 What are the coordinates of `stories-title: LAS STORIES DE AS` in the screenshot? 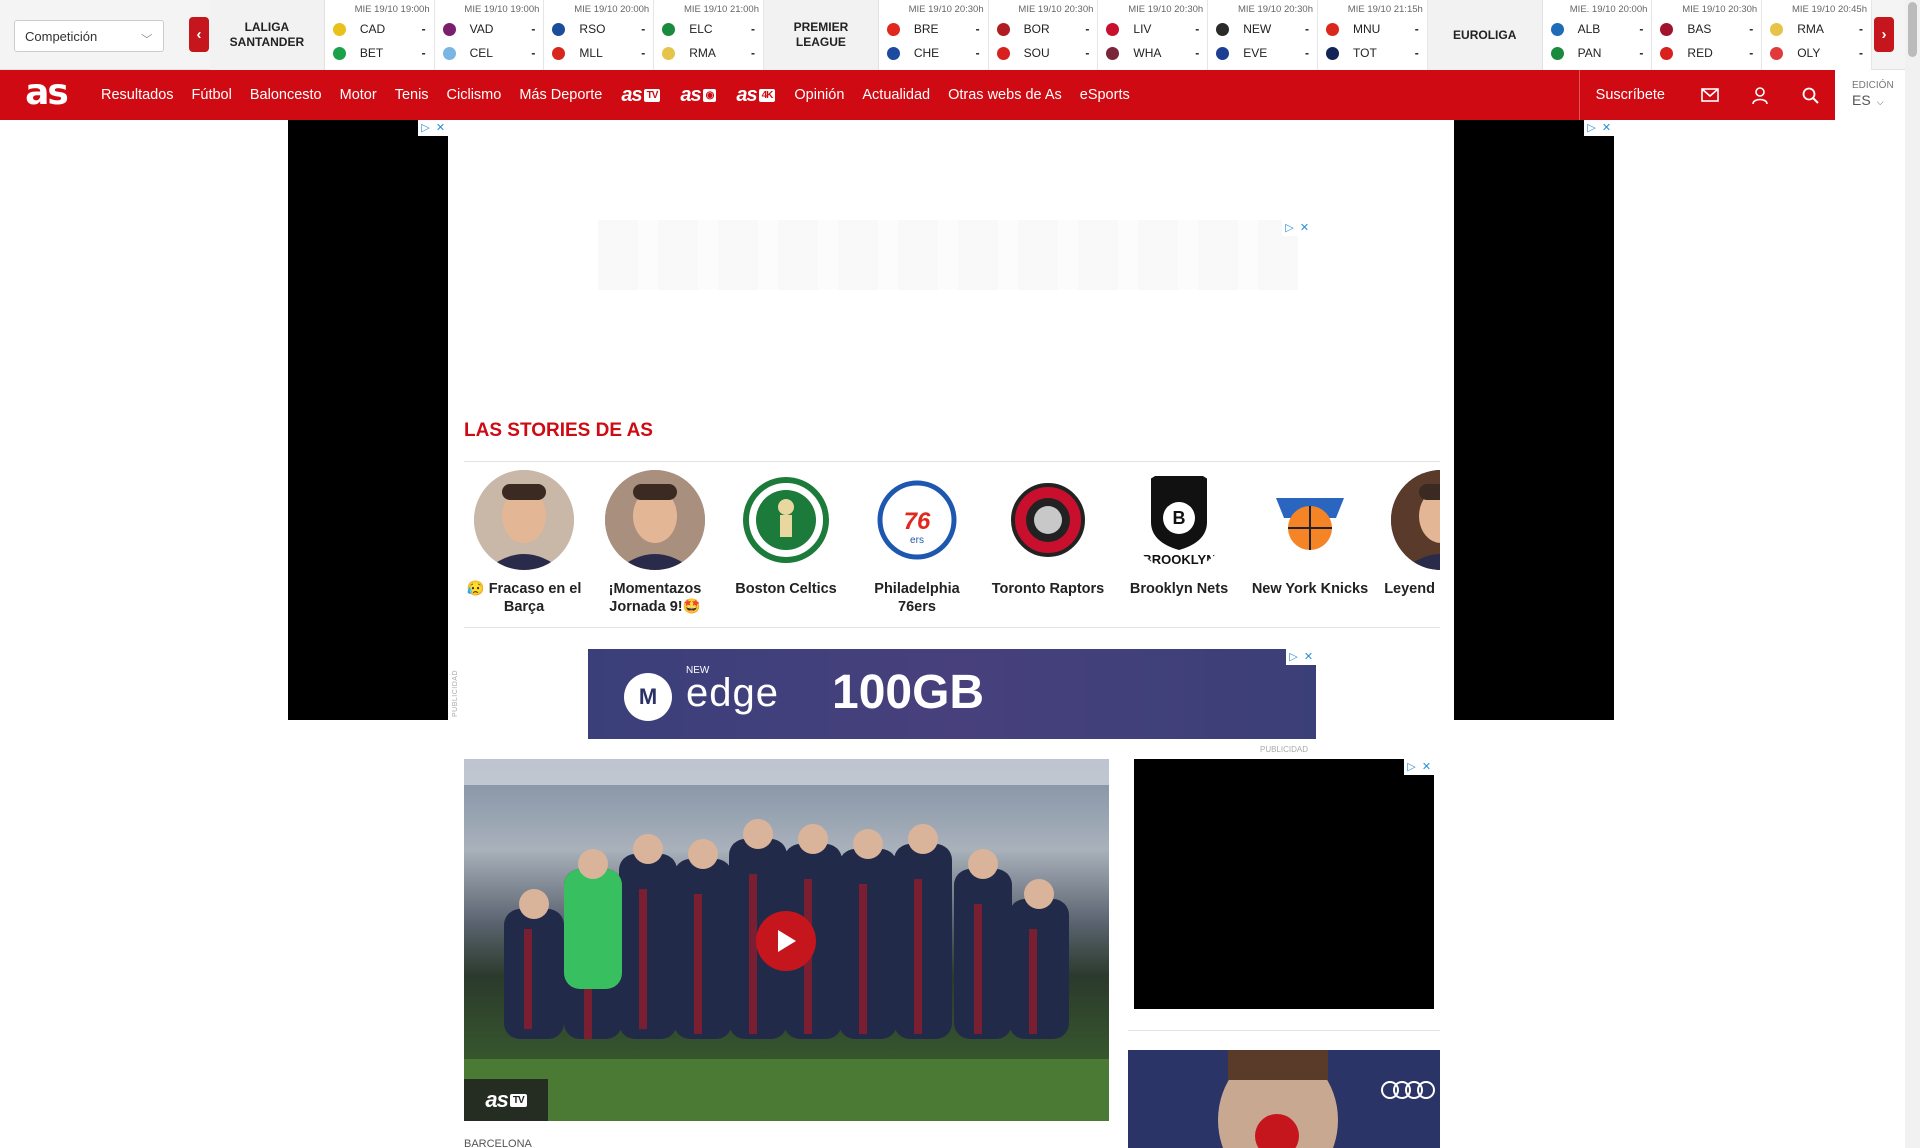 It's located at (558, 430).